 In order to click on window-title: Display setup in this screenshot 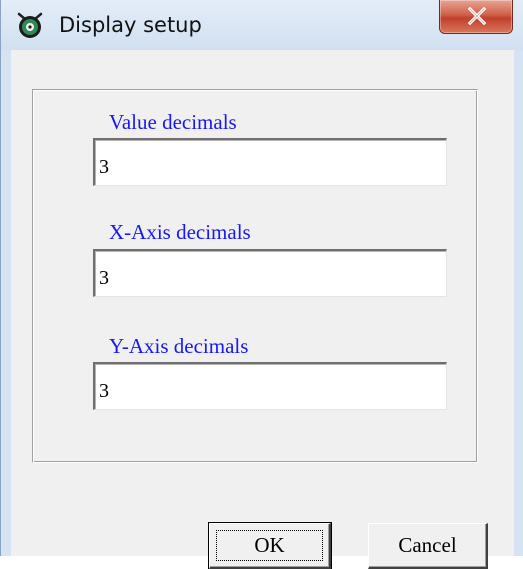, I will do `click(130, 25)`.